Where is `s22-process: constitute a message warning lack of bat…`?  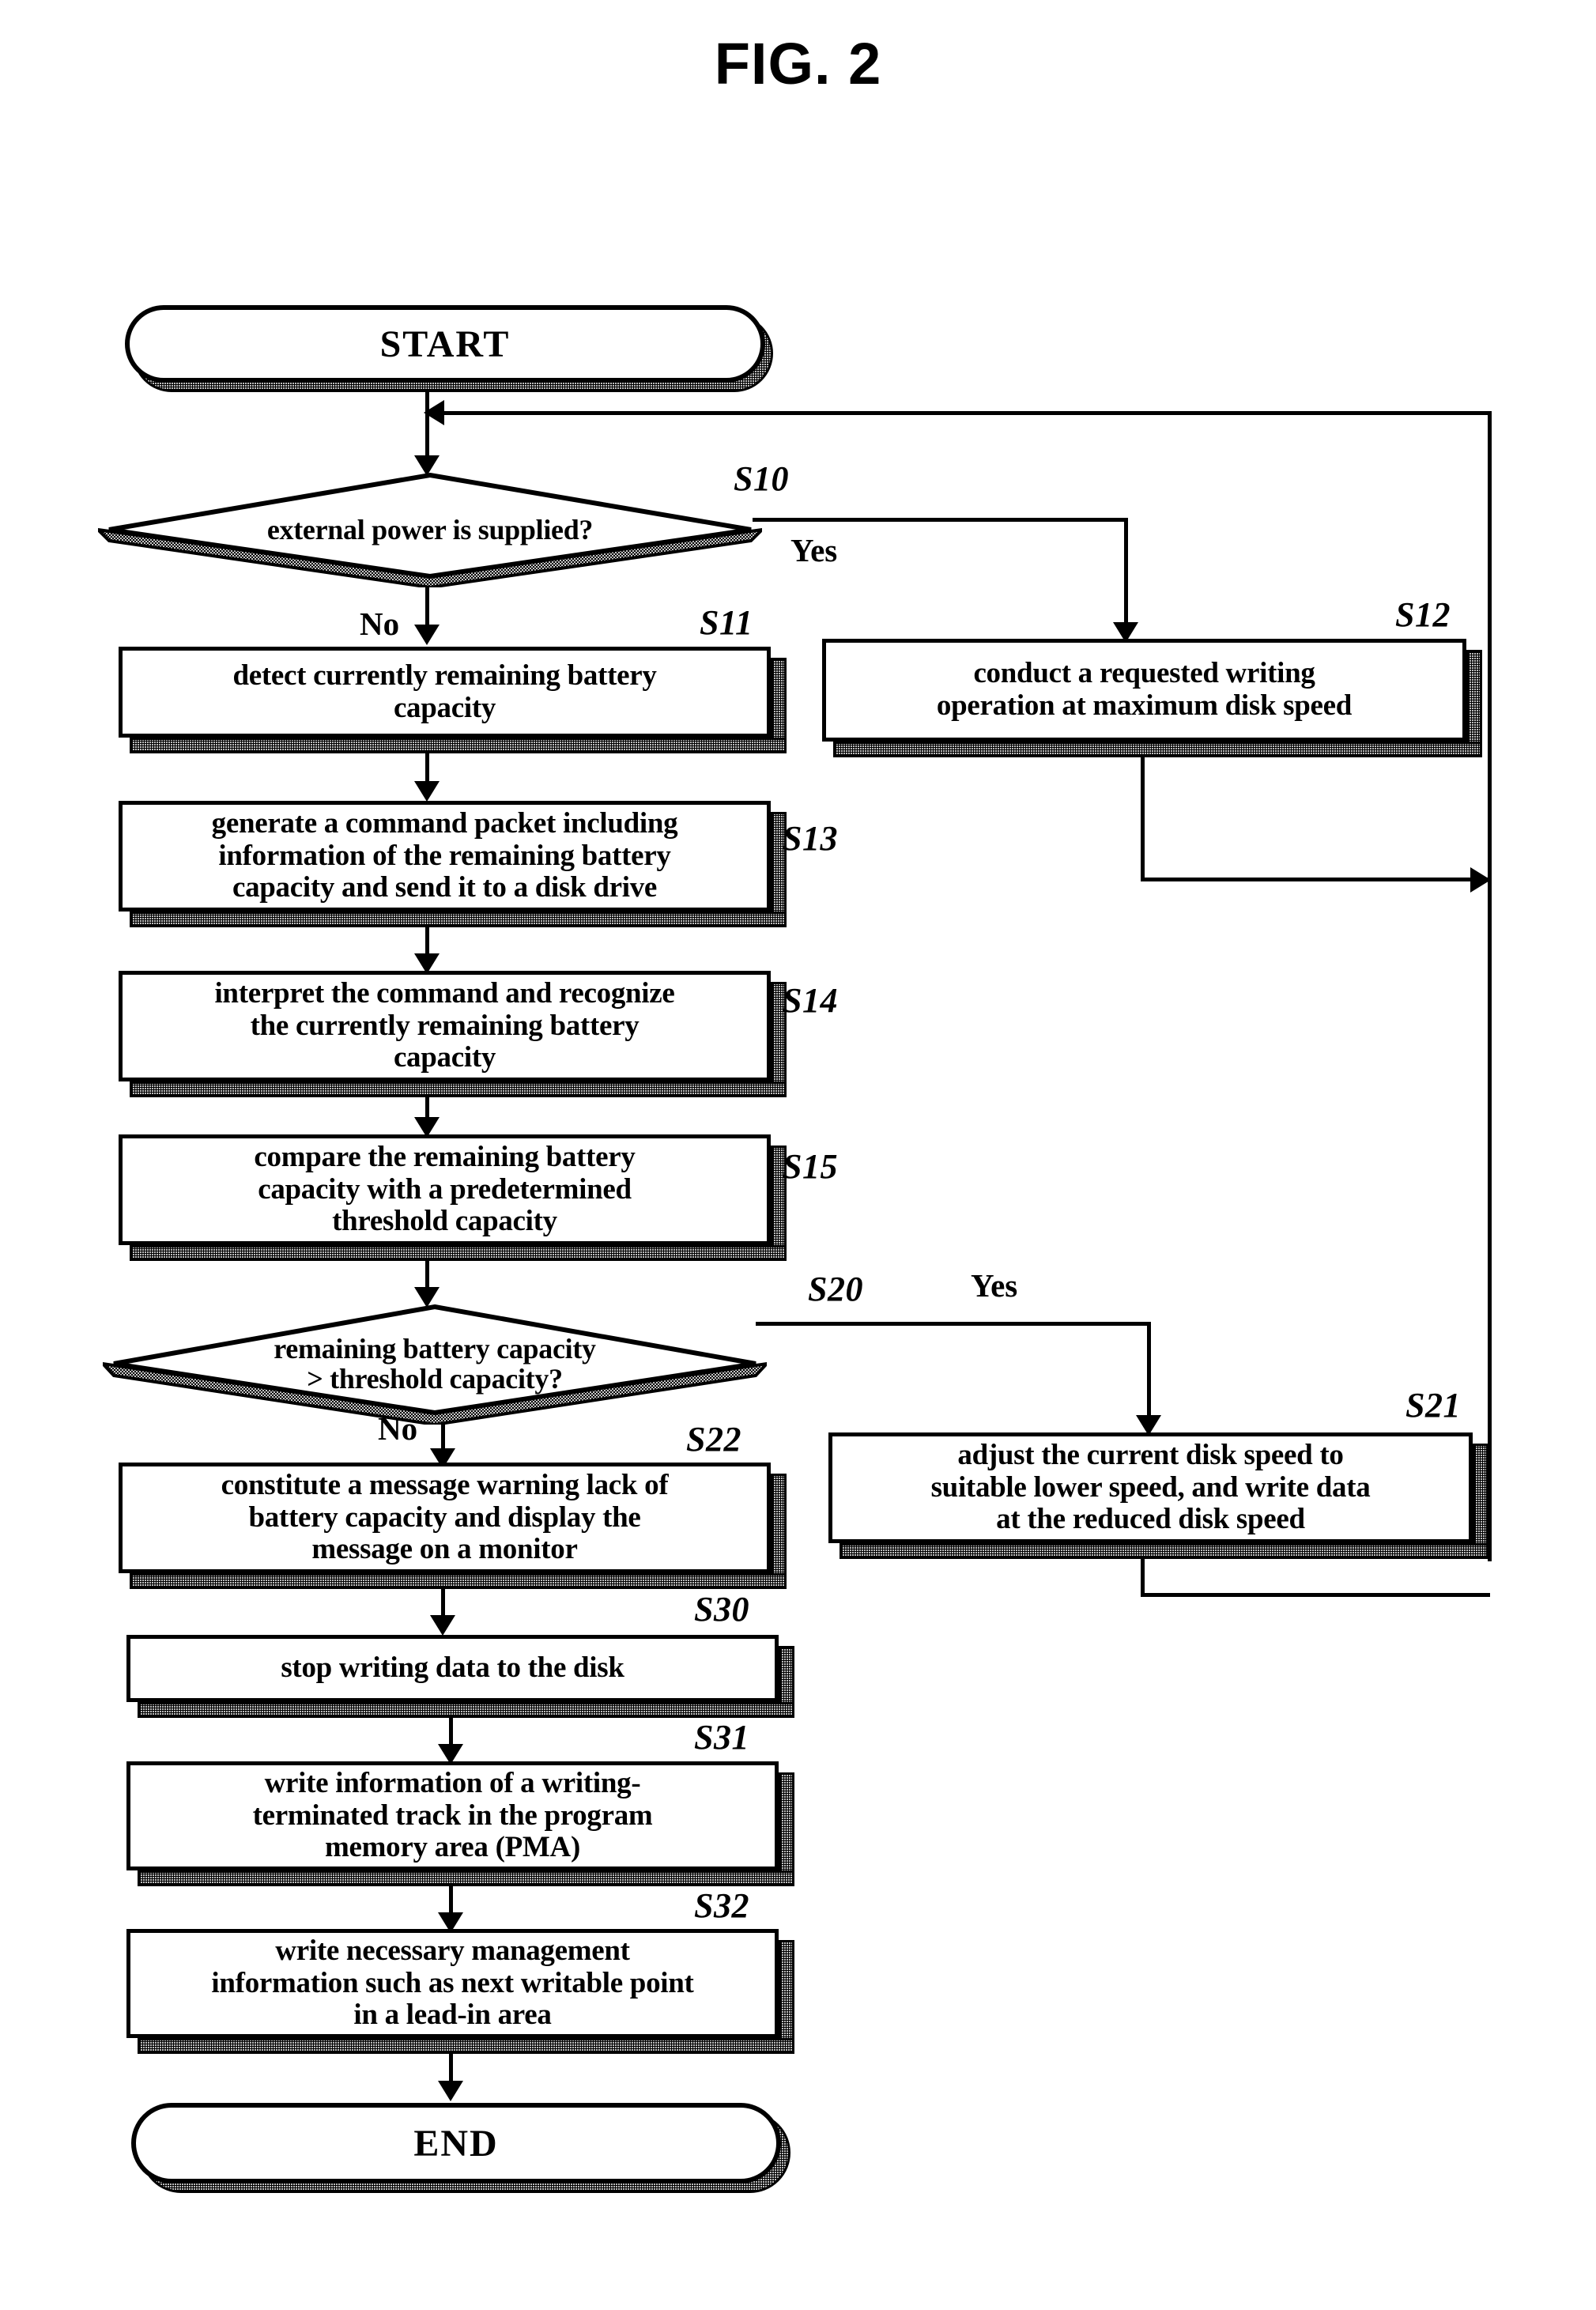 s22-process: constitute a message warning lack of bat… is located at coordinates (445, 1518).